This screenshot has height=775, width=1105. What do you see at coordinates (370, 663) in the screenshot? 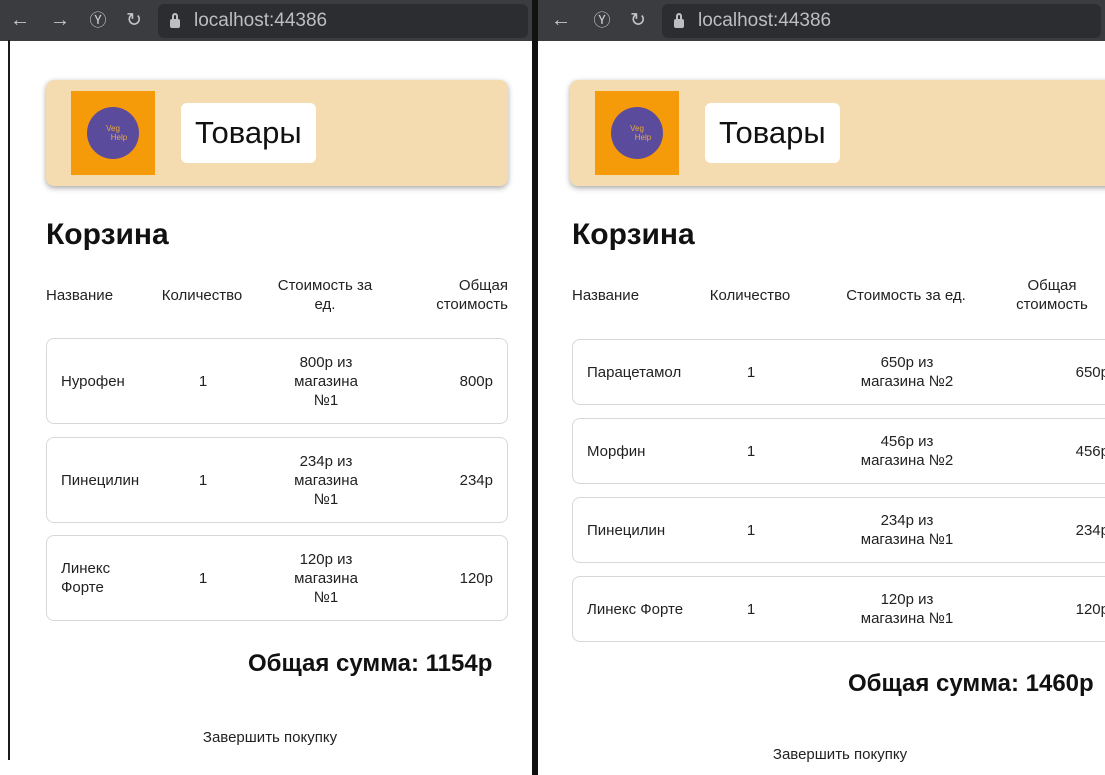
I see `order-total: Общая сумма: 1154р` at bounding box center [370, 663].